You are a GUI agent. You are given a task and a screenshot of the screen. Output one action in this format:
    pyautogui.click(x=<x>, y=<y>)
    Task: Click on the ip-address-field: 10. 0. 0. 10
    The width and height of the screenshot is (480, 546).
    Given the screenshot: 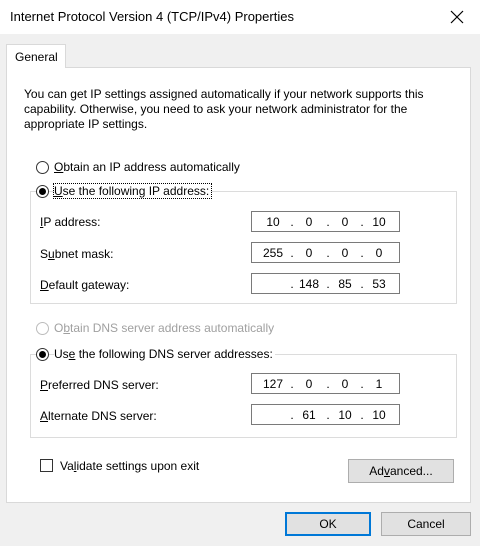 What is the action you would take?
    pyautogui.click(x=325, y=221)
    